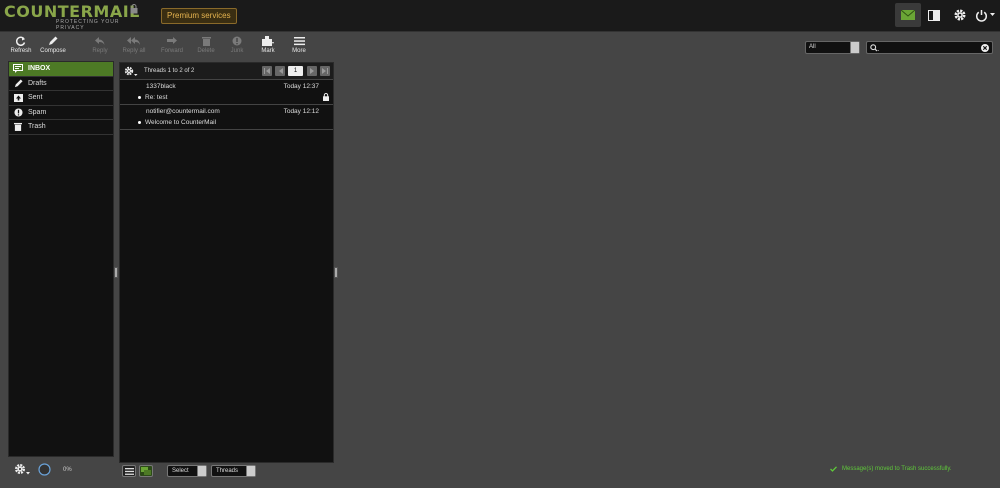 This screenshot has height=488, width=1000. I want to click on threads-label: Threads, so click(227, 471).